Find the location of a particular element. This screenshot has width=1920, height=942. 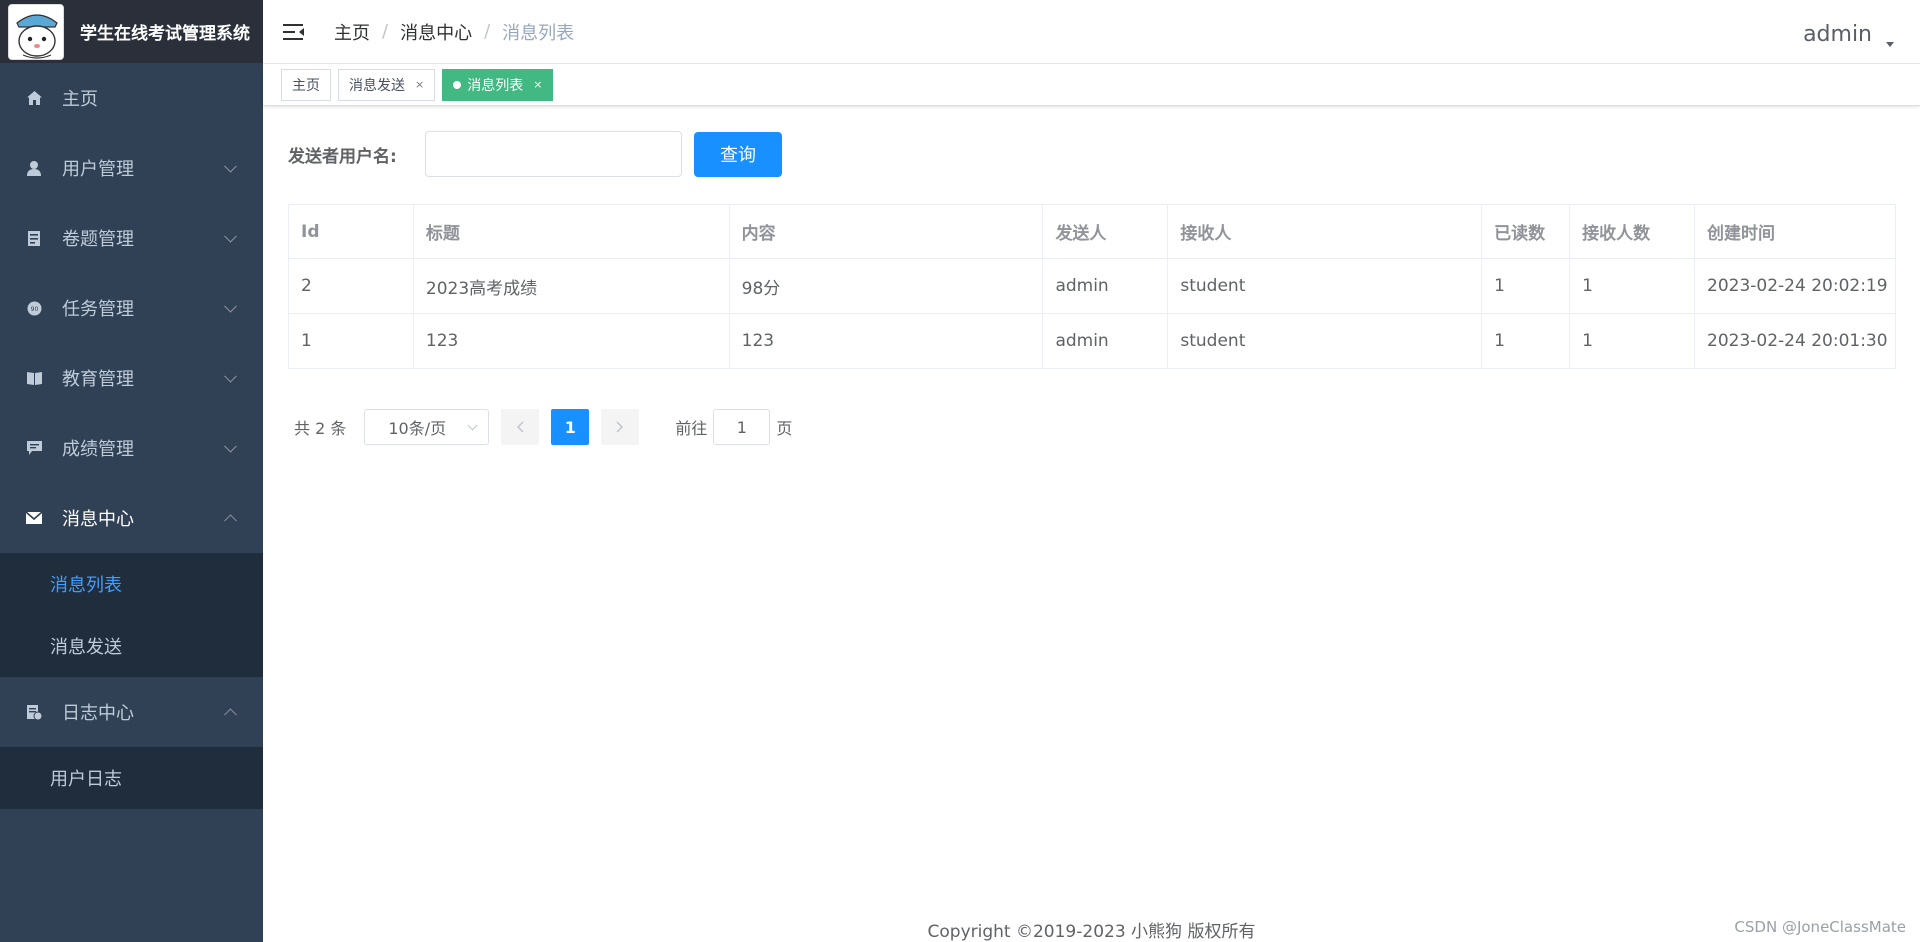

tag-label: 消息列表 is located at coordinates (495, 85).